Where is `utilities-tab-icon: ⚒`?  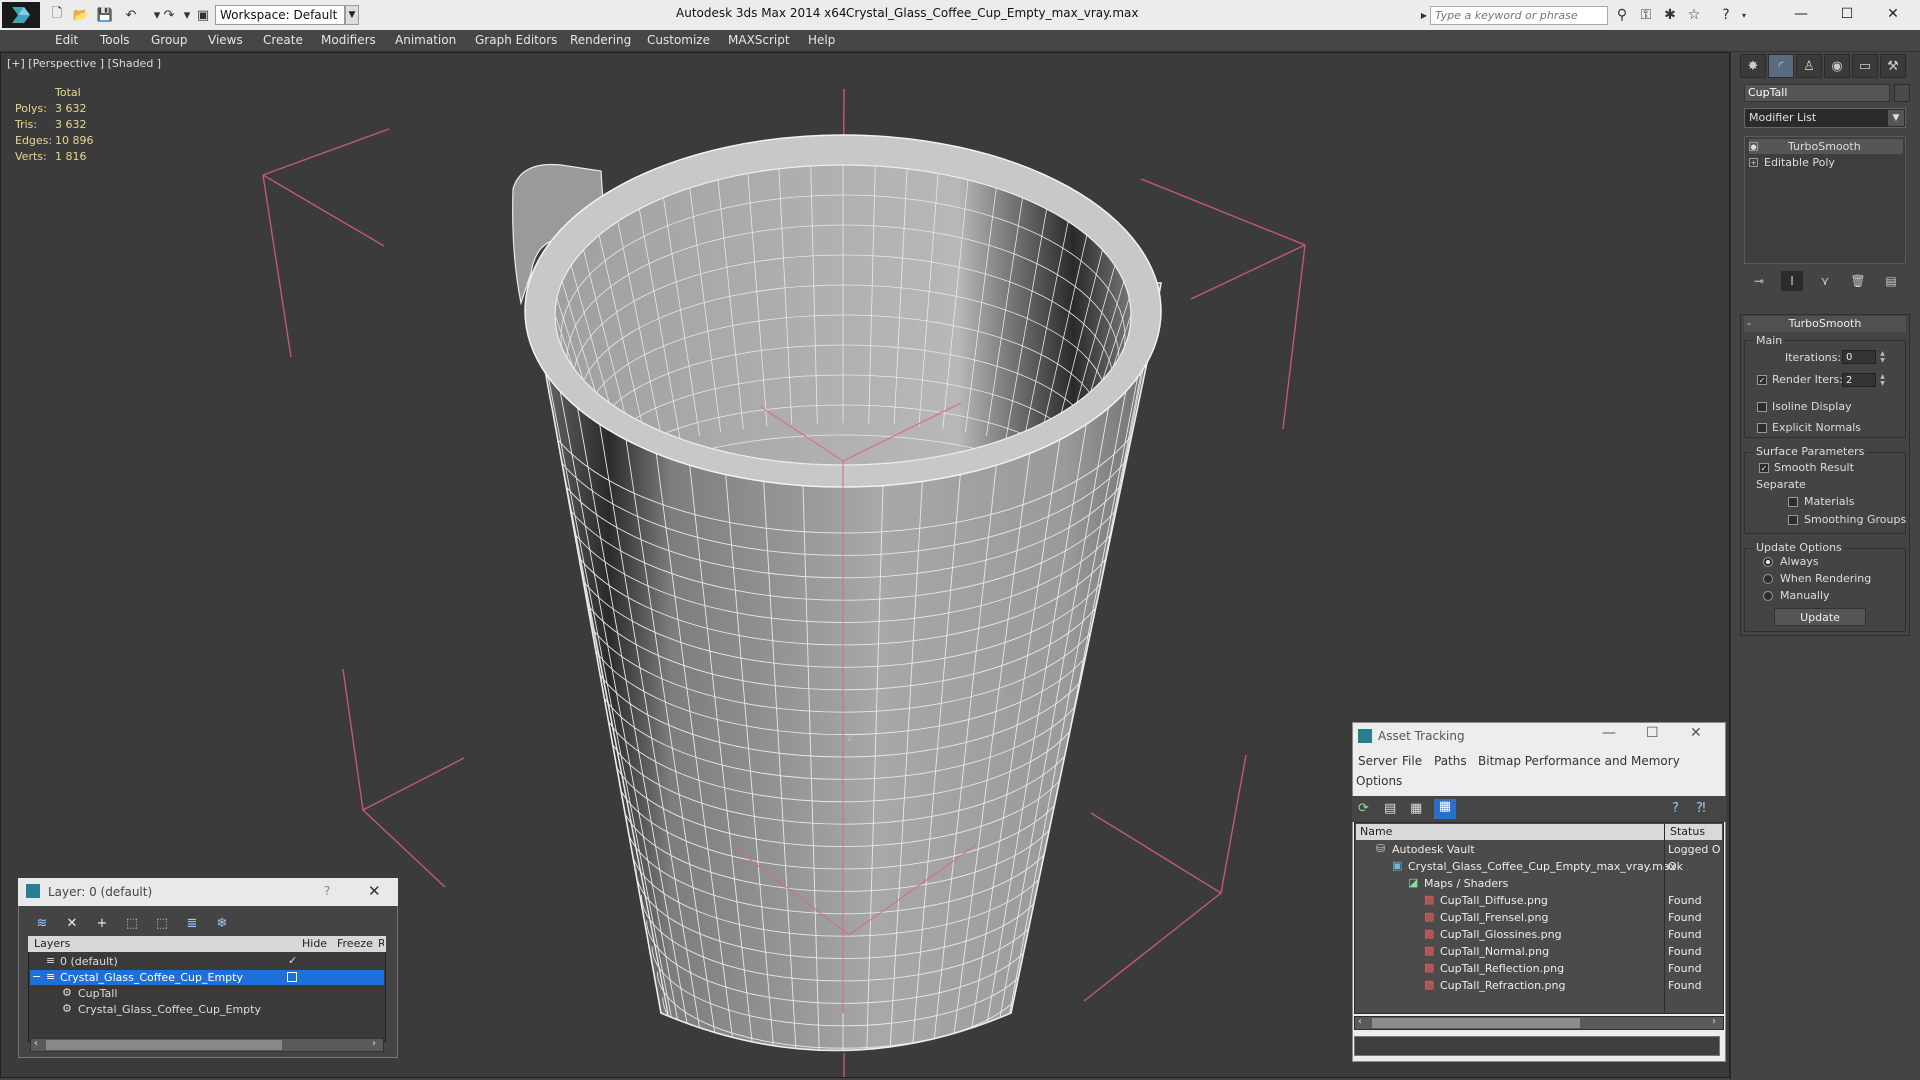
utilities-tab-icon: ⚒ is located at coordinates (1893, 66).